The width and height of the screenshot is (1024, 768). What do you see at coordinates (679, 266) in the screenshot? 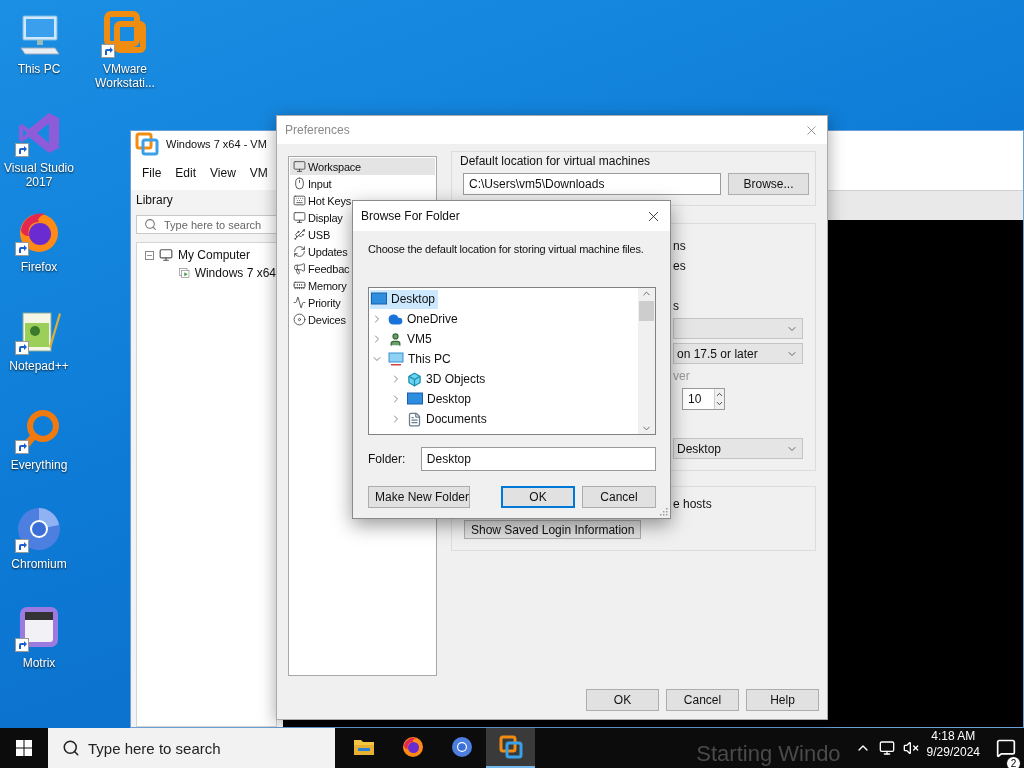
I see `option-text: es` at bounding box center [679, 266].